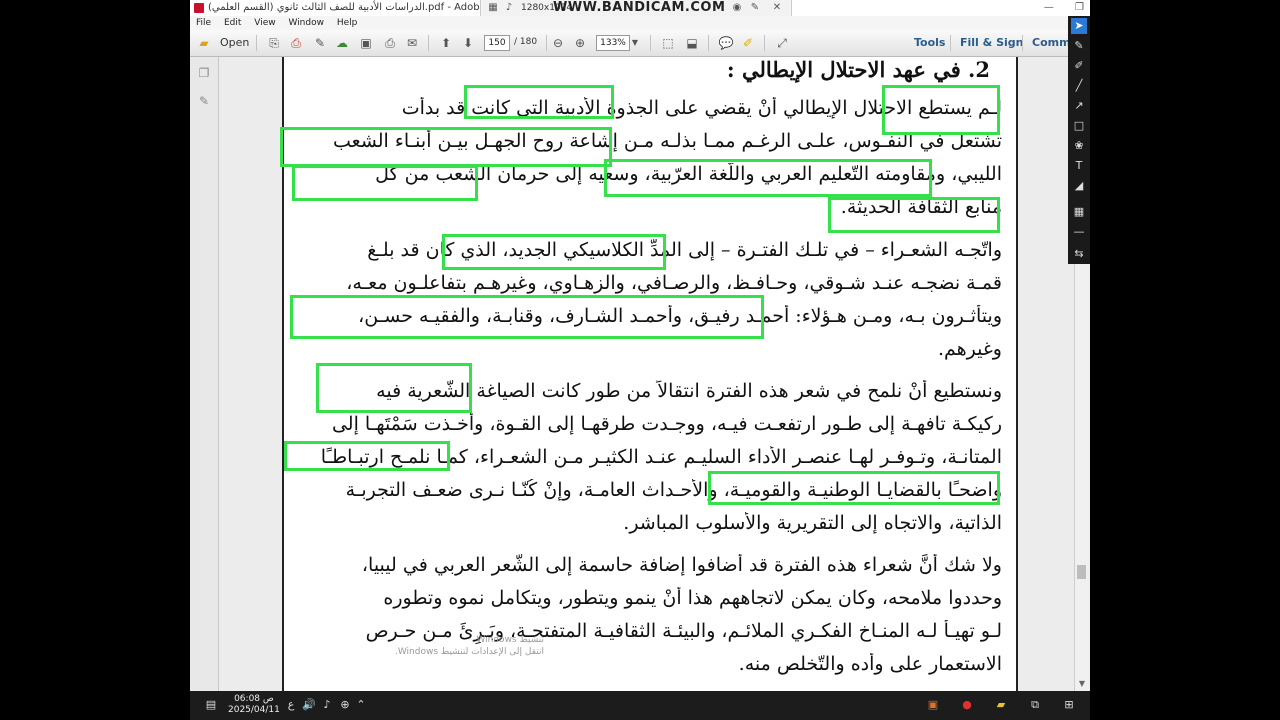  I want to click on system-clock: 06:08 ص 2025/04/11, so click(254, 705).